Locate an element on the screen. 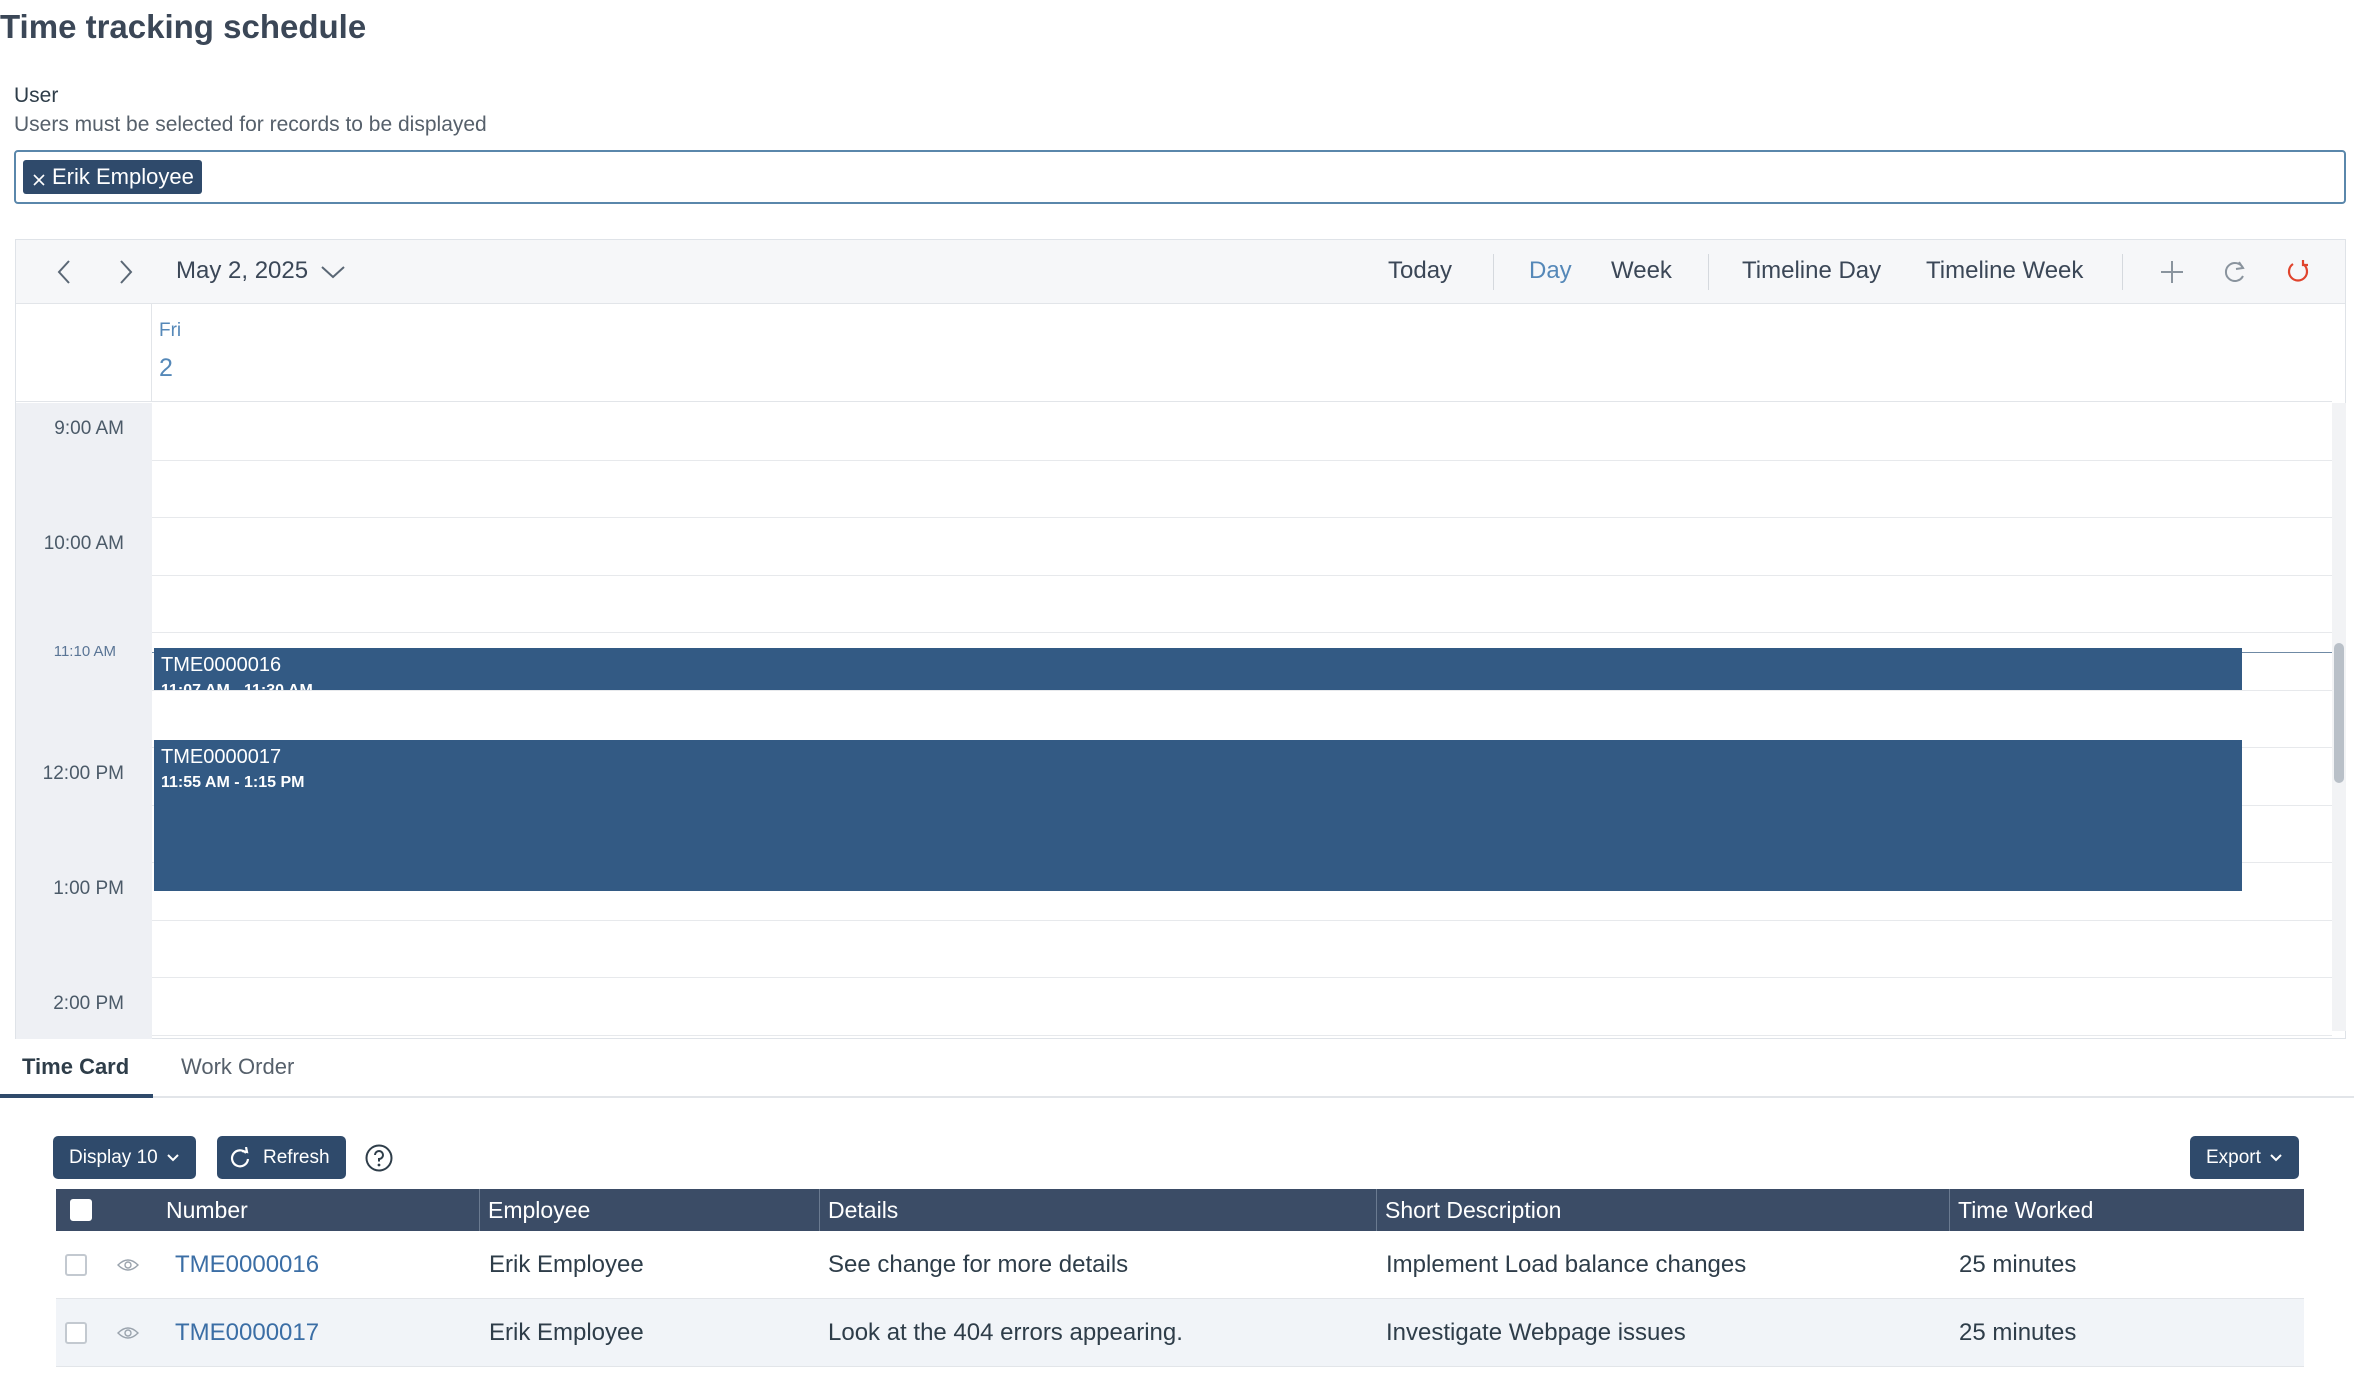 This screenshot has width=2354, height=1378. add-button is located at coordinates (2172, 272).